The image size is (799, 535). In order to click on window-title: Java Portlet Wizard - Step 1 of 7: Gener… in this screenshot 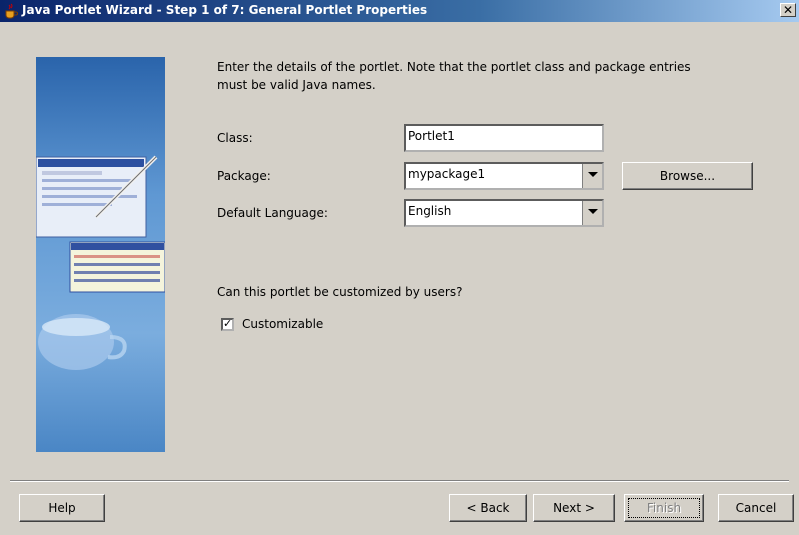, I will do `click(225, 10)`.